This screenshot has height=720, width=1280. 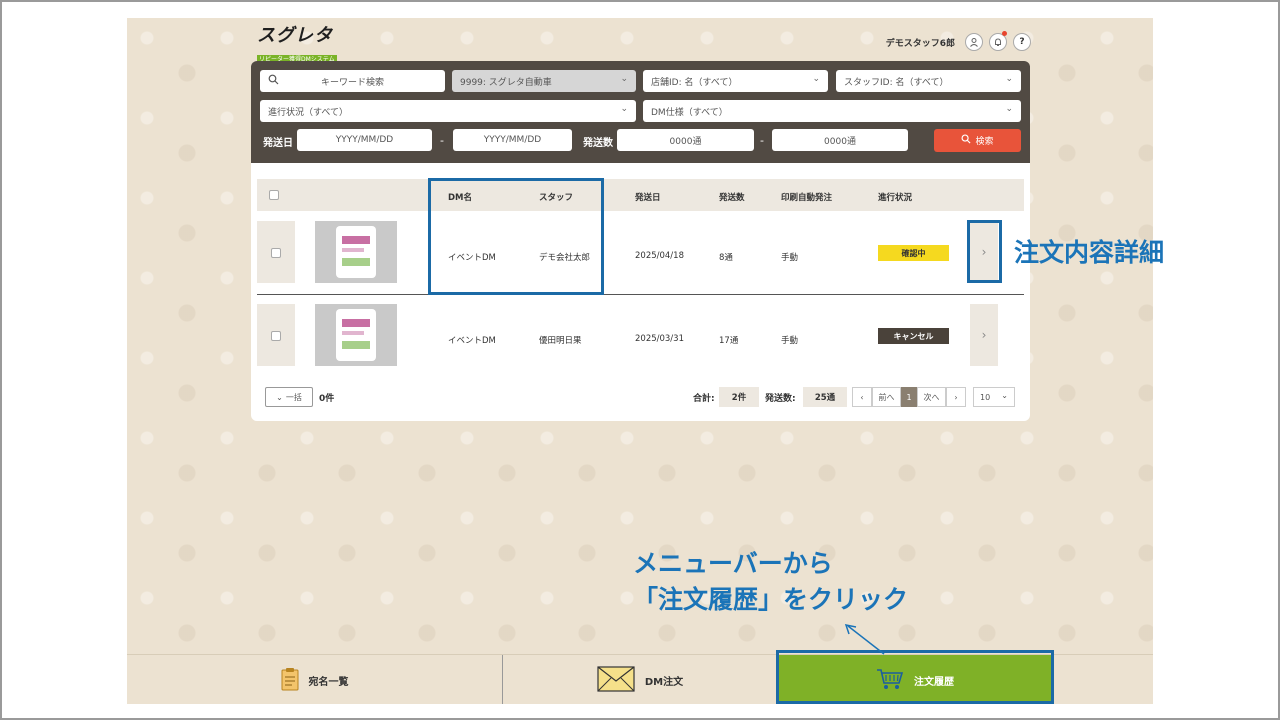 What do you see at coordinates (1022, 42) in the screenshot?
I see `help-icon: ?` at bounding box center [1022, 42].